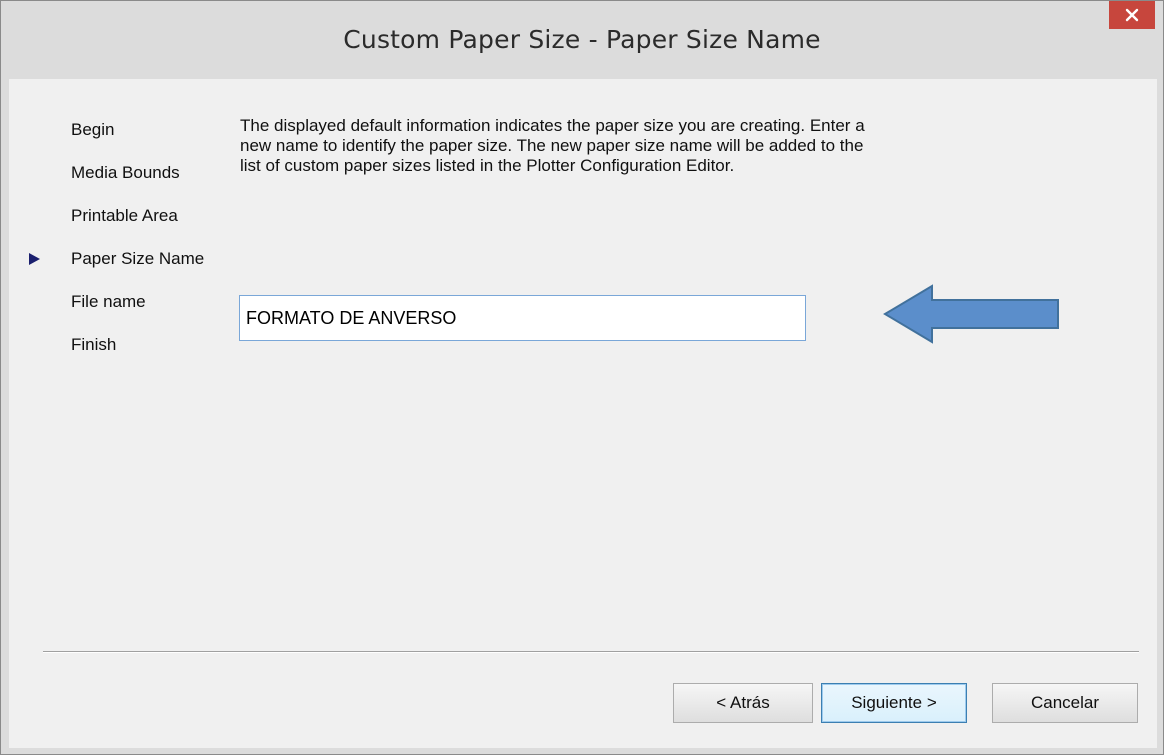  I want to click on close-icon, so click(1132, 15).